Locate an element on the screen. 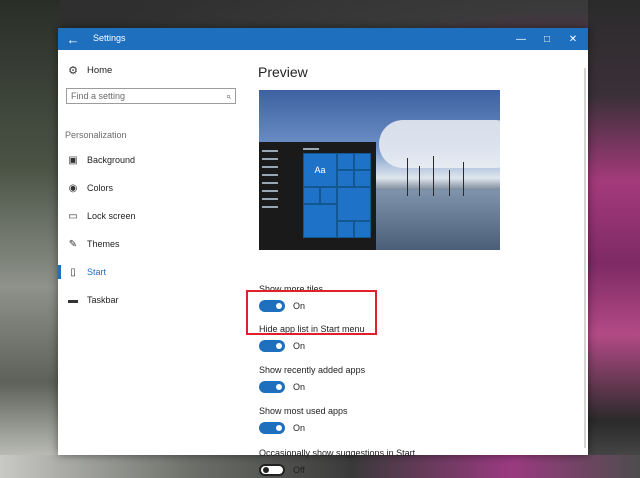 This screenshot has width=640, height=478. back-arrow-icon: ← is located at coordinates (73, 39).